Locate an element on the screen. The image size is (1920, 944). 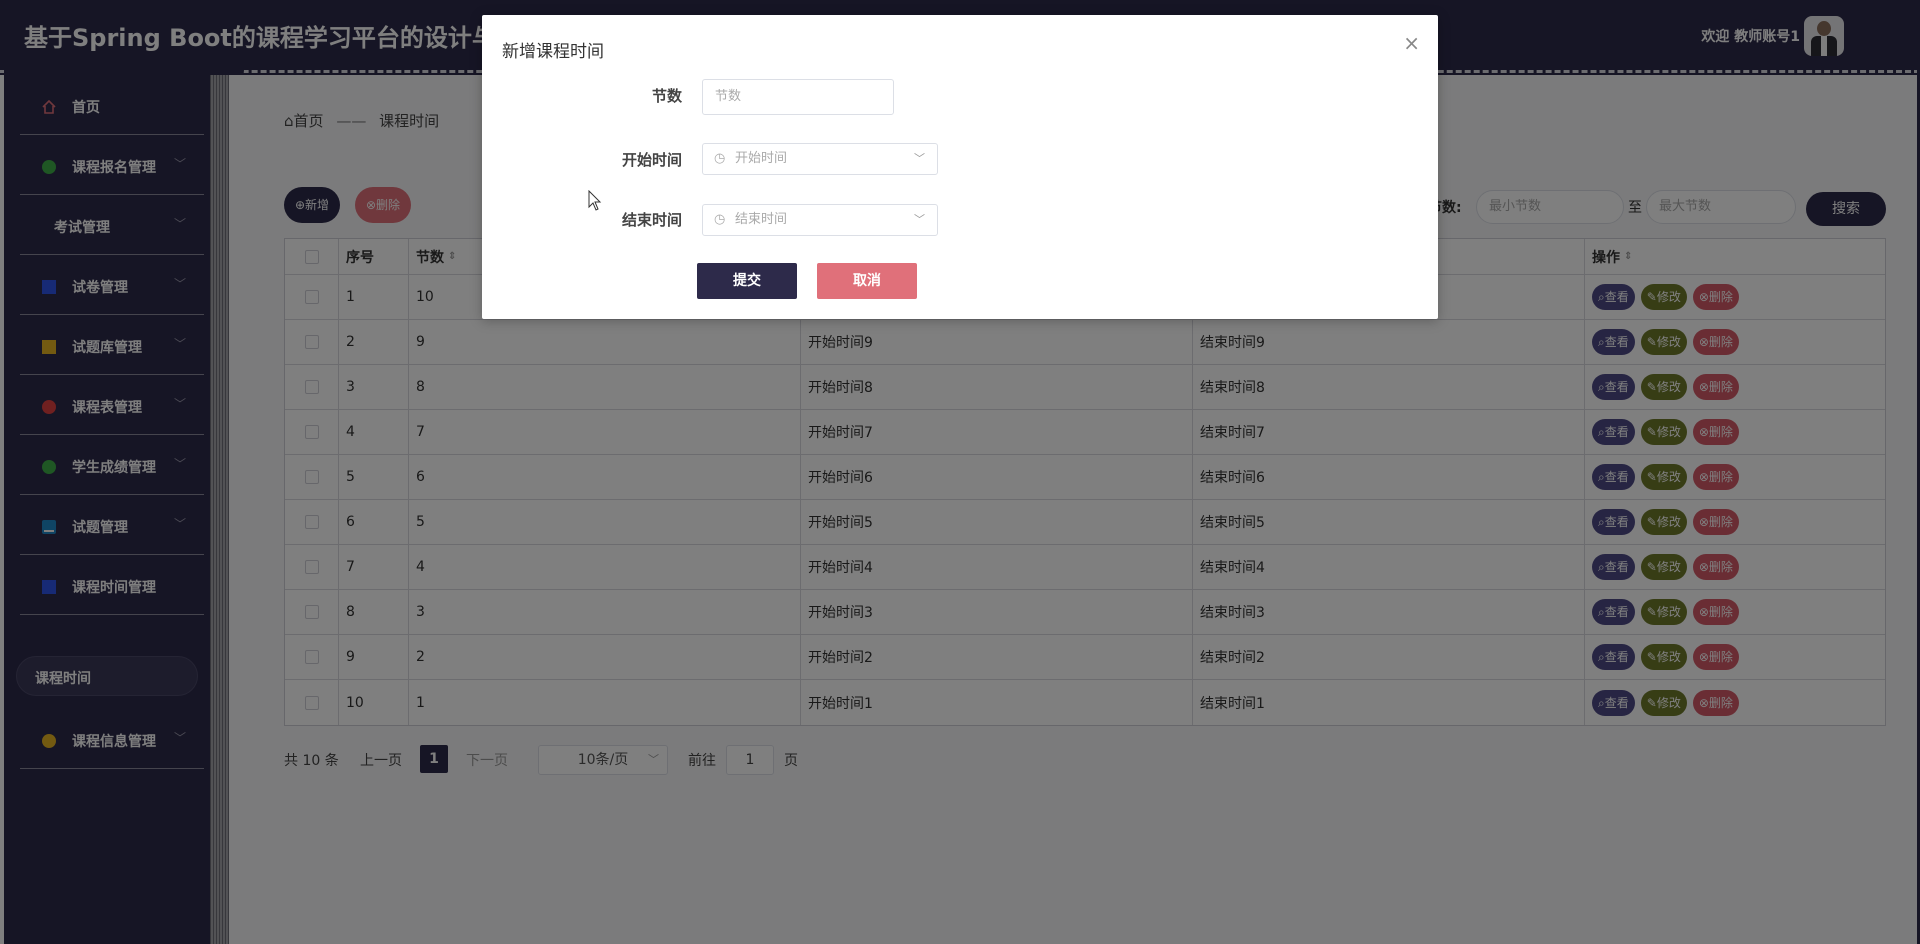
start-time-label: 开始时间 is located at coordinates (651, 160).